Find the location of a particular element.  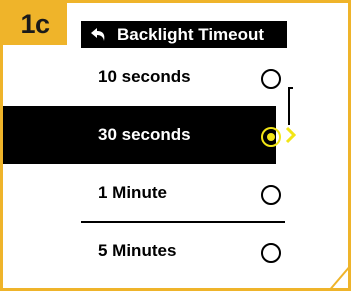

menu-title: Backlight Timeout is located at coordinates (191, 34).